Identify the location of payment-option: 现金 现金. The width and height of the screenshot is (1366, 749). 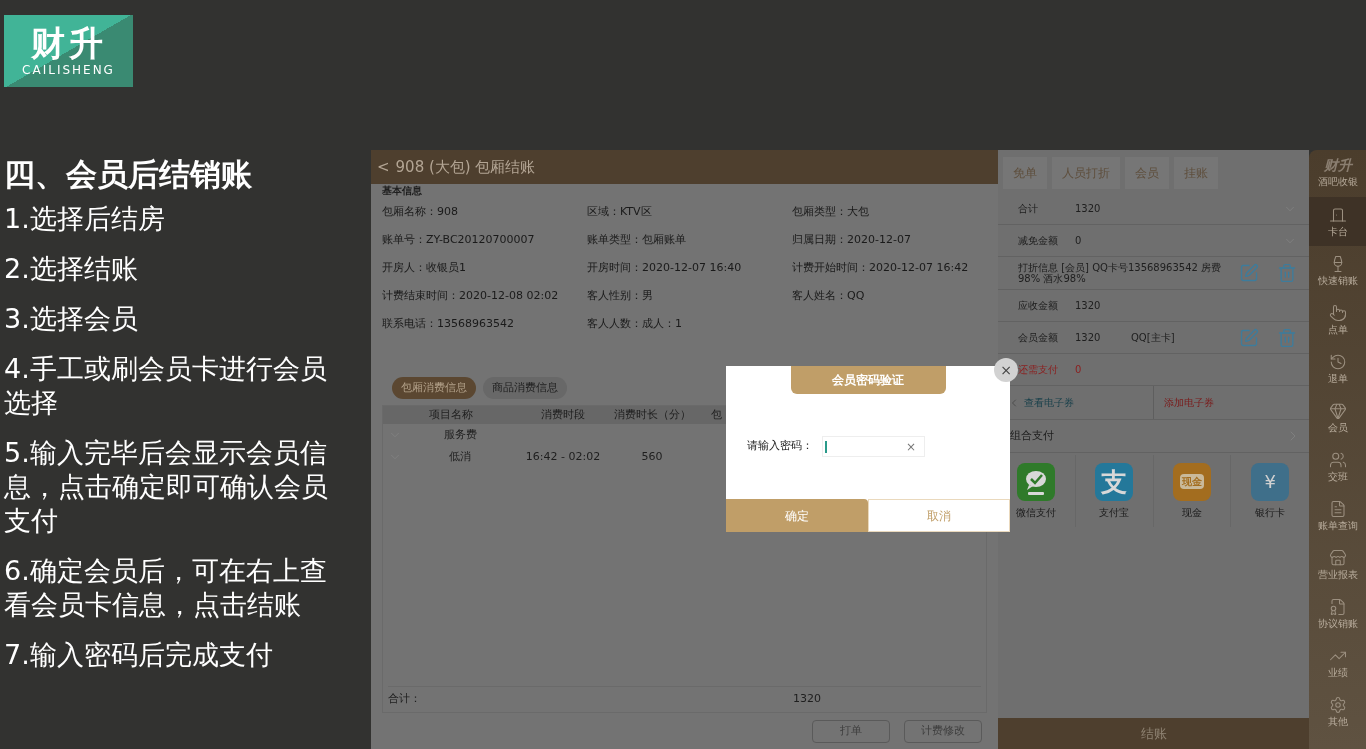
(1192, 491).